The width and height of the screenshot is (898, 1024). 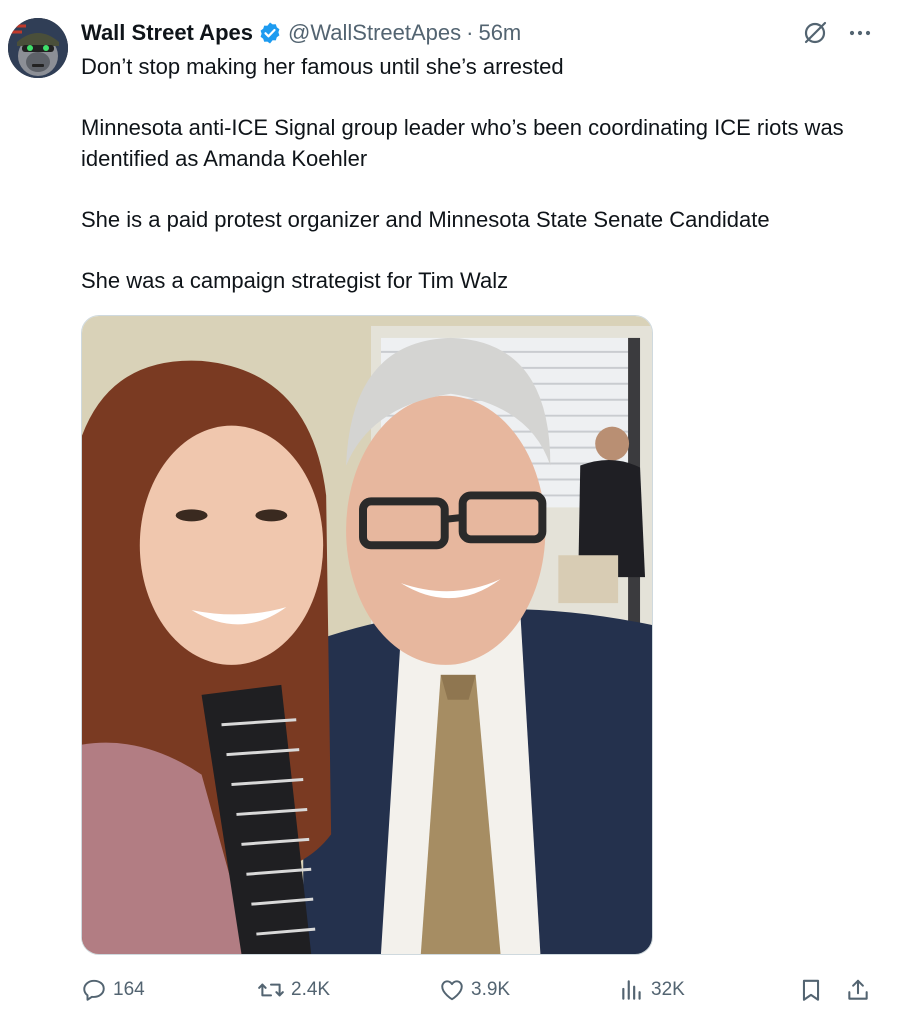 I want to click on reply-button: 164, so click(x=113, y=990).